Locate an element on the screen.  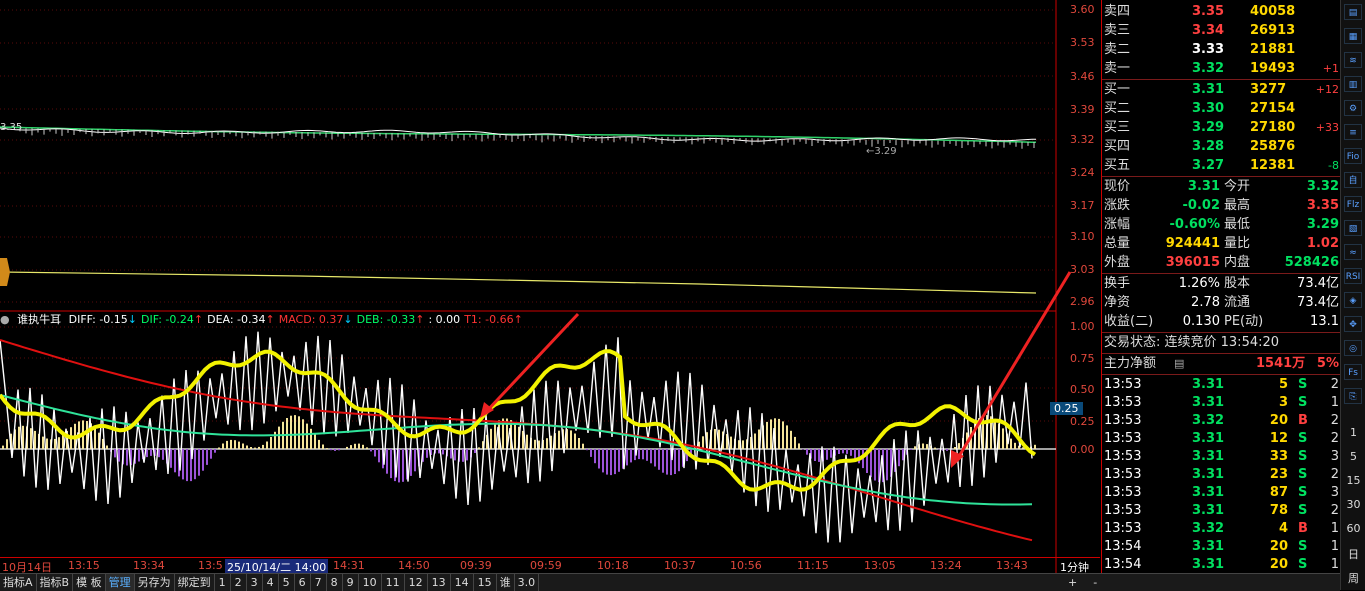
bid-row: 买四3.2825876 is located at coordinates (1221, 146).